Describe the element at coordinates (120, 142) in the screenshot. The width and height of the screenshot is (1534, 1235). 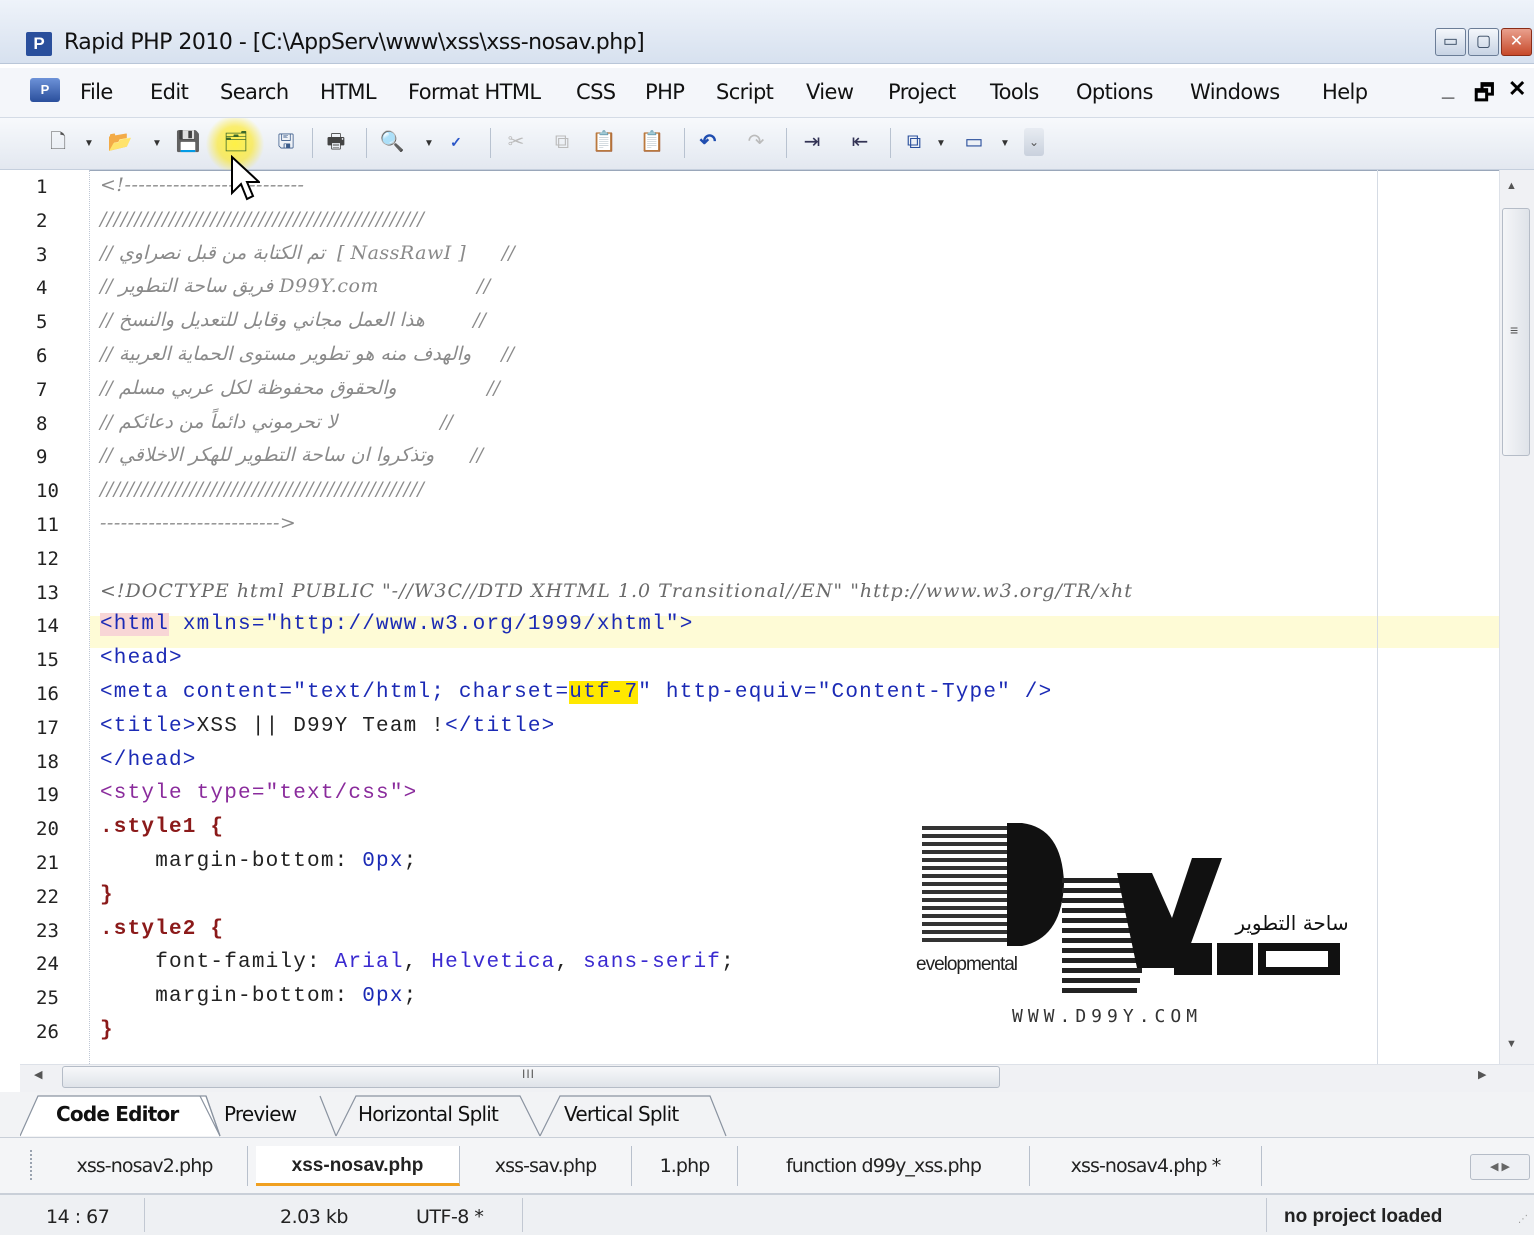
I see `open-folder-icon: 📂` at that location.